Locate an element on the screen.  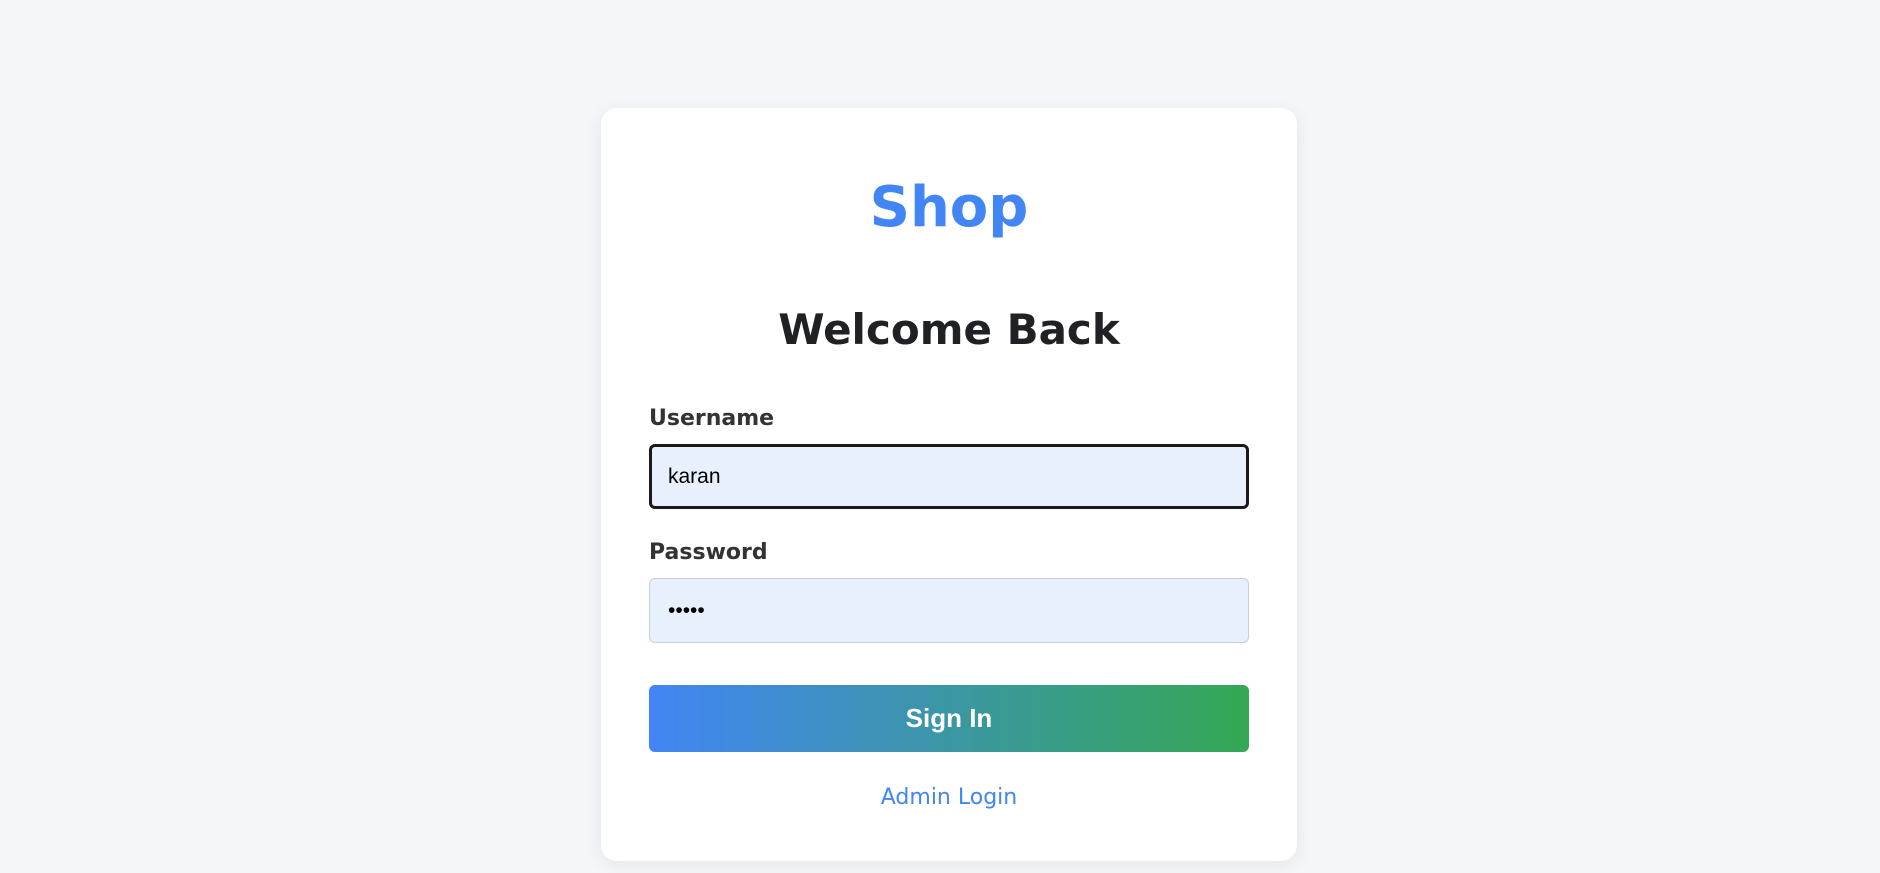
sign-in-button: Sign In is located at coordinates (949, 718).